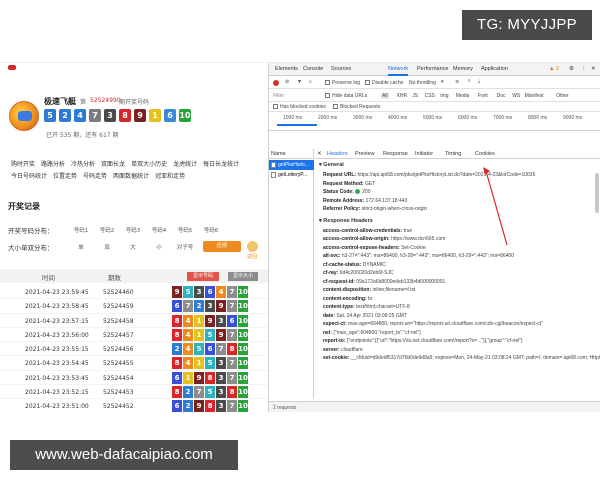 This screenshot has width=600, height=480. Describe the element at coordinates (155, 115) in the screenshot. I see `result-ball: 1` at that location.